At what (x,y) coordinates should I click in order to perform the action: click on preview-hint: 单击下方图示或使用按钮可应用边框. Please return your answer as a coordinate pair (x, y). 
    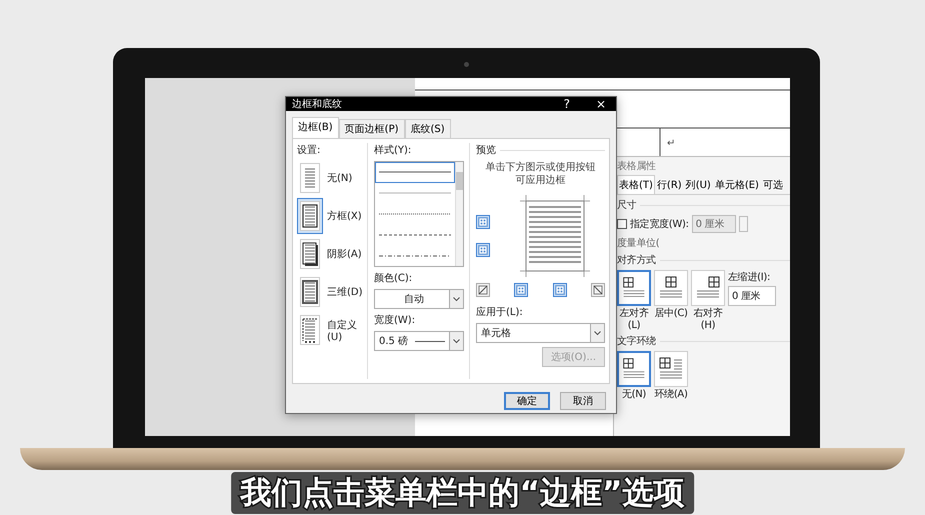
    Looking at the image, I should click on (540, 174).